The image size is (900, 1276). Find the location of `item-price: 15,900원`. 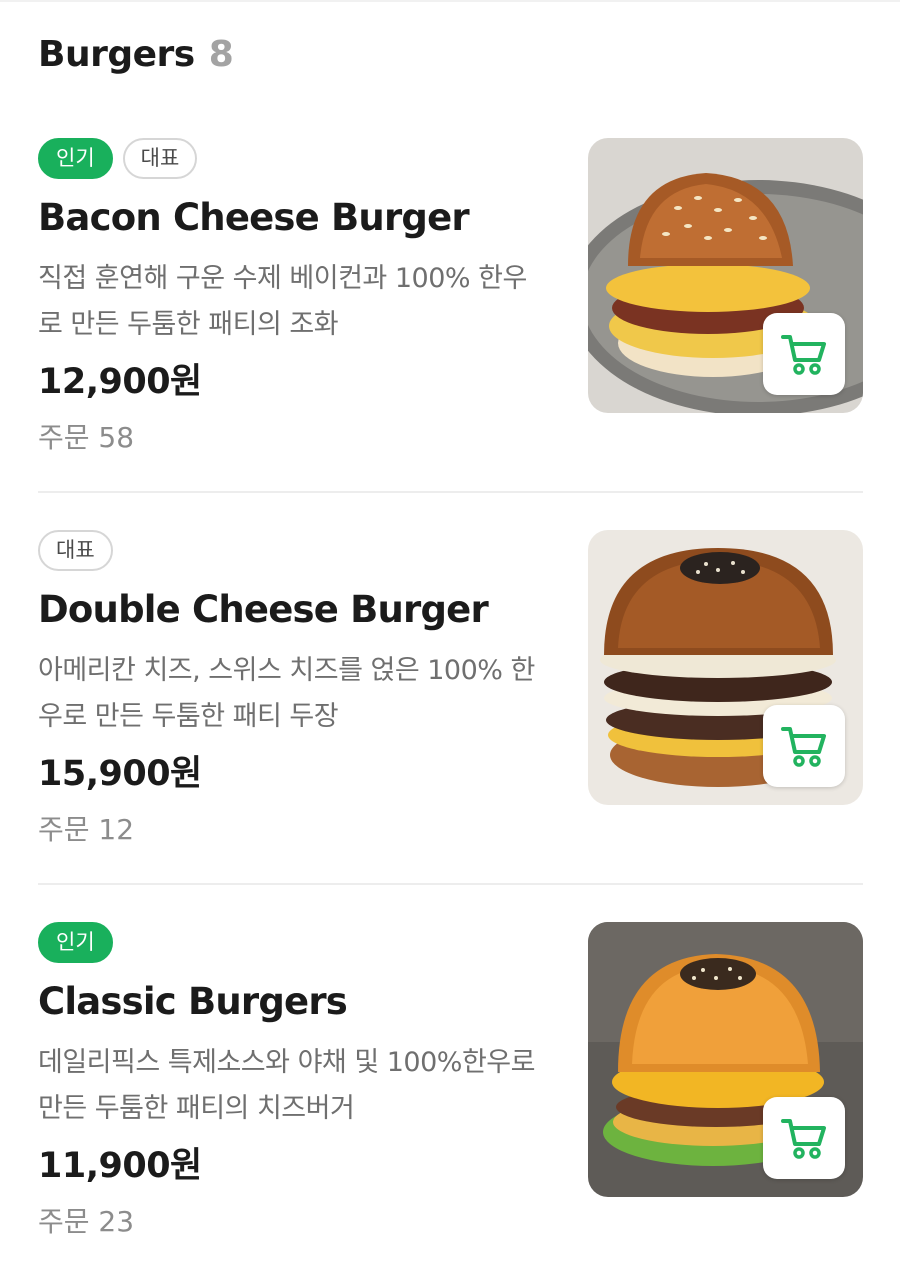

item-price: 15,900원 is located at coordinates (120, 774).